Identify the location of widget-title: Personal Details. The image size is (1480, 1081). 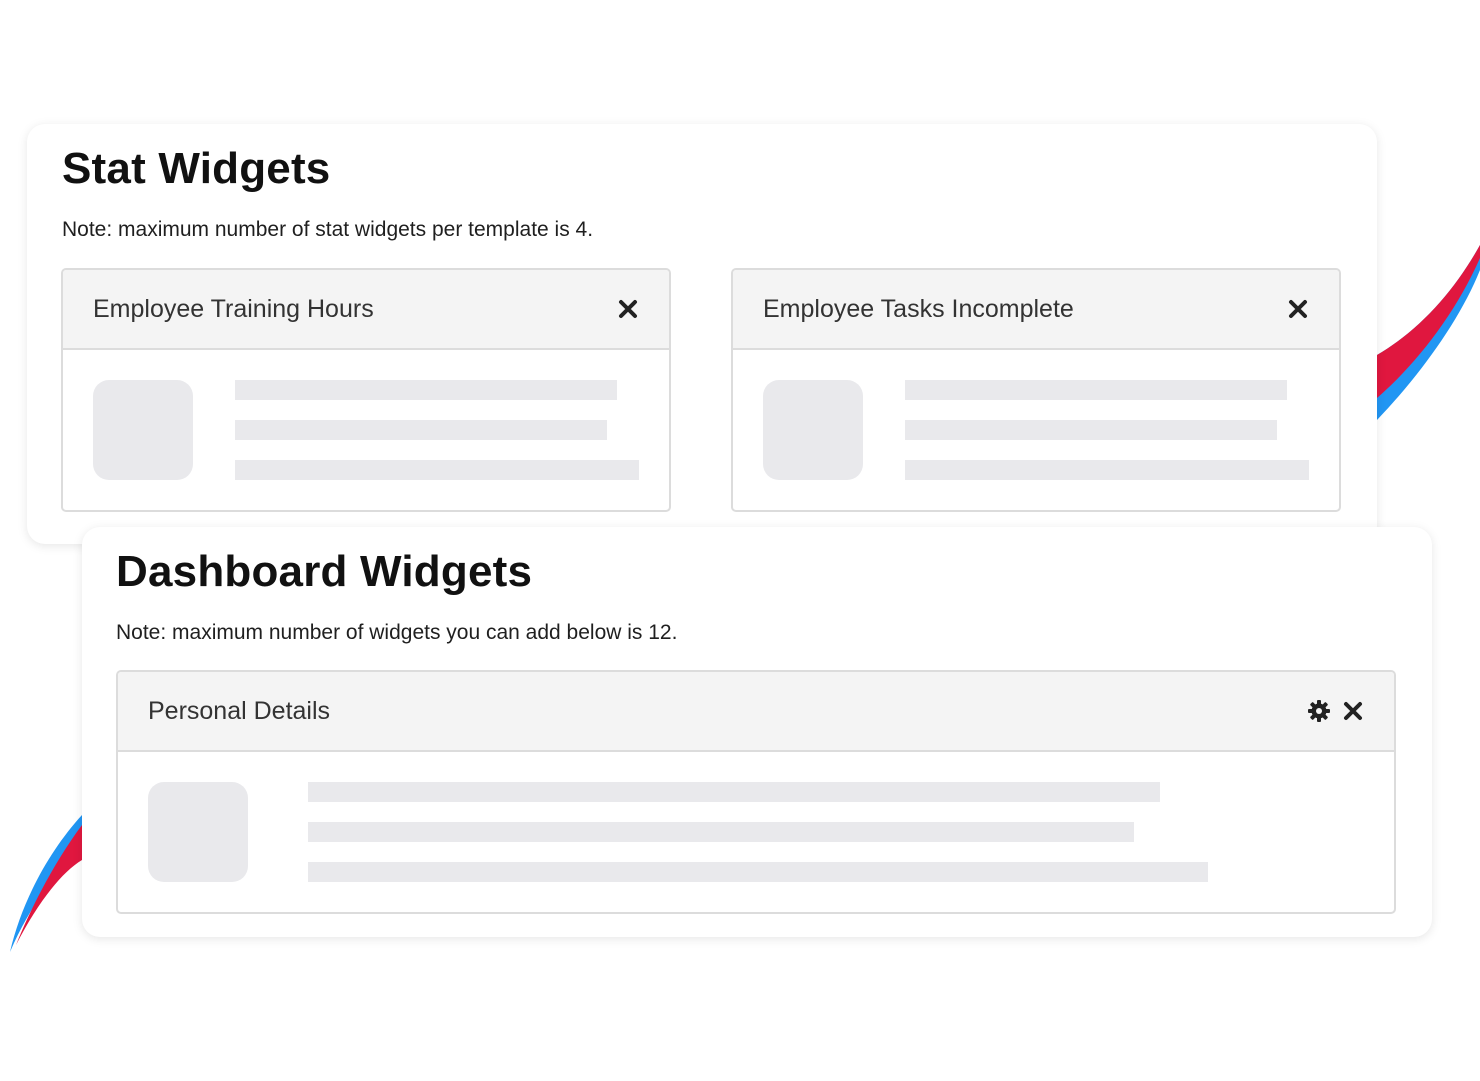
(239, 710).